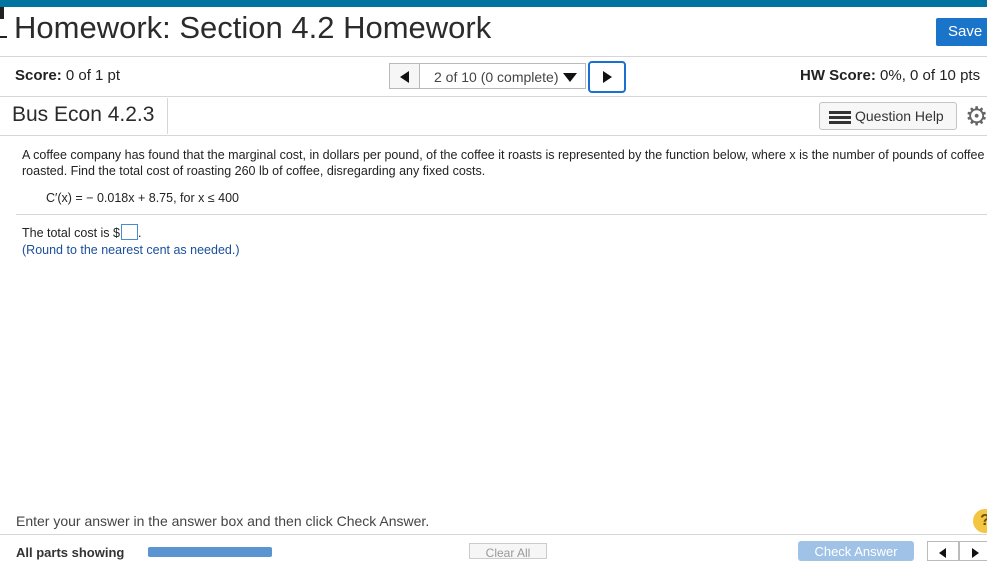 This screenshot has width=987, height=563. Describe the element at coordinates (167, 116) in the screenshot. I see `section-separator` at that location.